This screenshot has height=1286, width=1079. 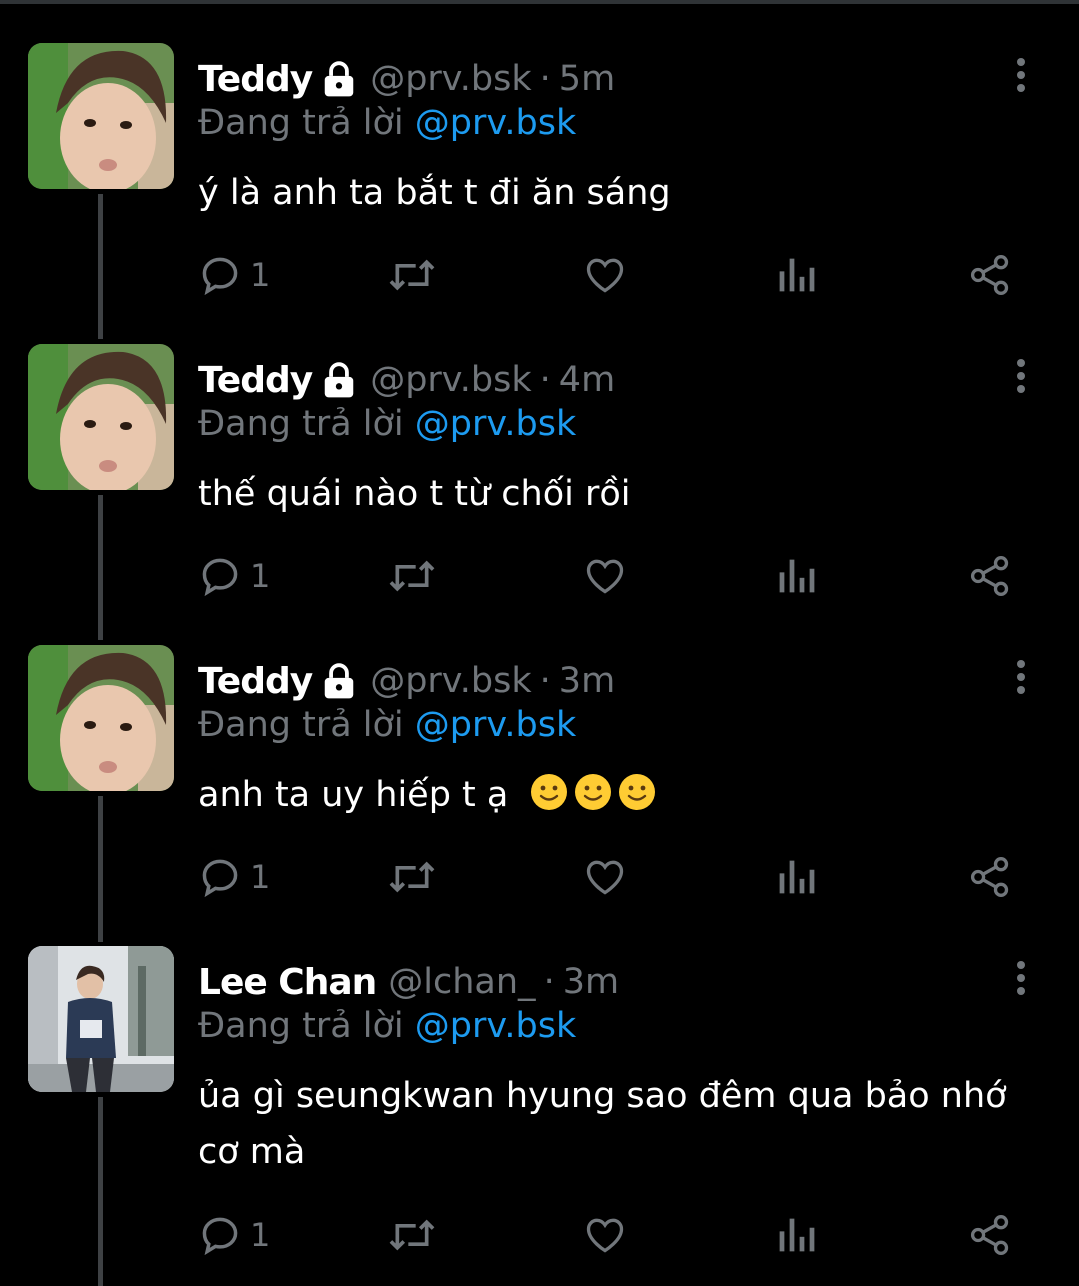 What do you see at coordinates (434, 193) in the screenshot?
I see `tweet-text: ý là anh ta bắt t đi ăn sáng` at bounding box center [434, 193].